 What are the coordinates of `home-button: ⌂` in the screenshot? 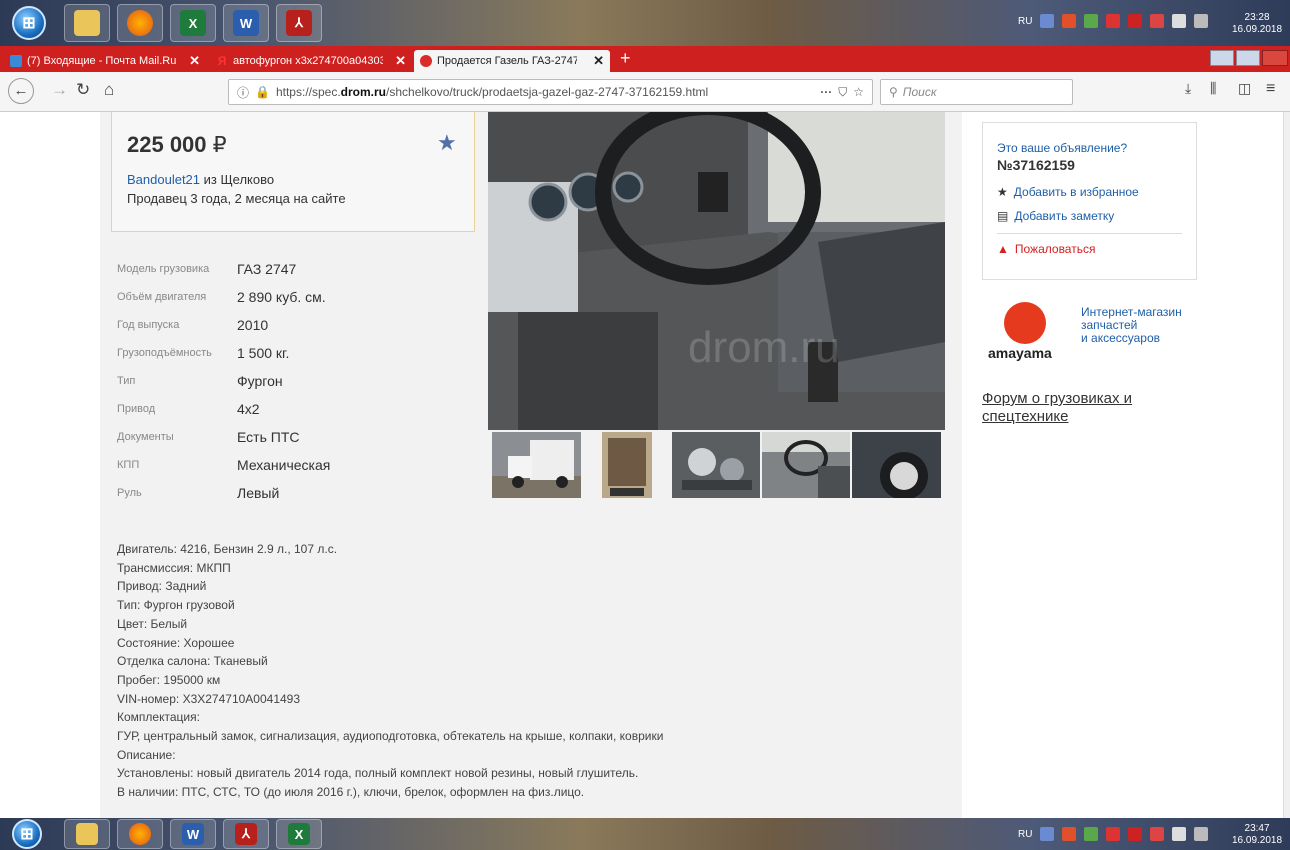 It's located at (109, 90).